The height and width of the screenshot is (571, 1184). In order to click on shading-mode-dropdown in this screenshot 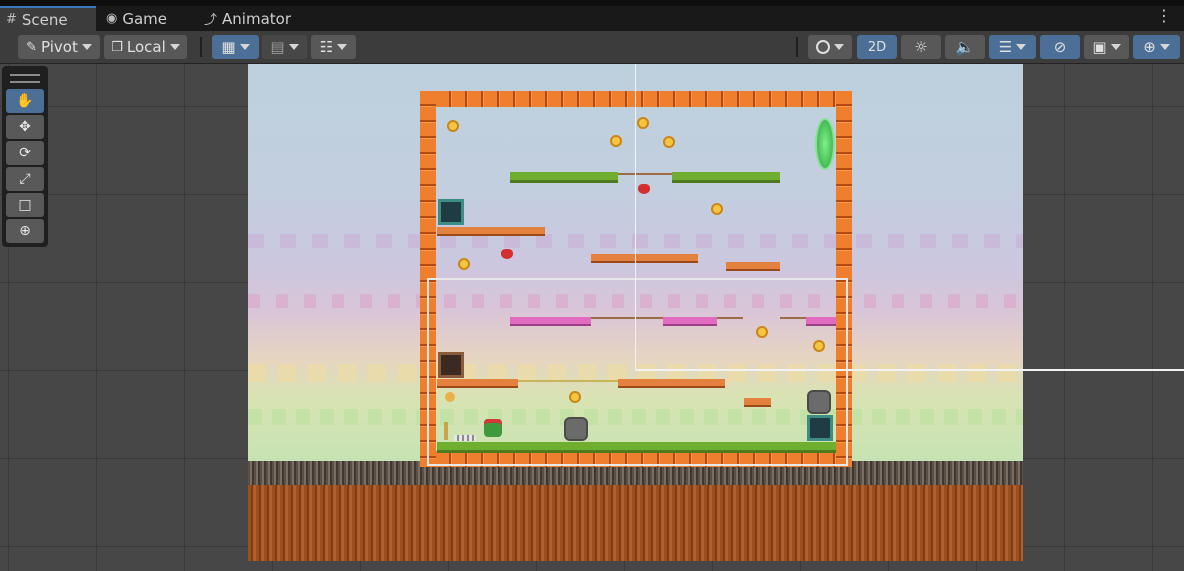, I will do `click(830, 47)`.